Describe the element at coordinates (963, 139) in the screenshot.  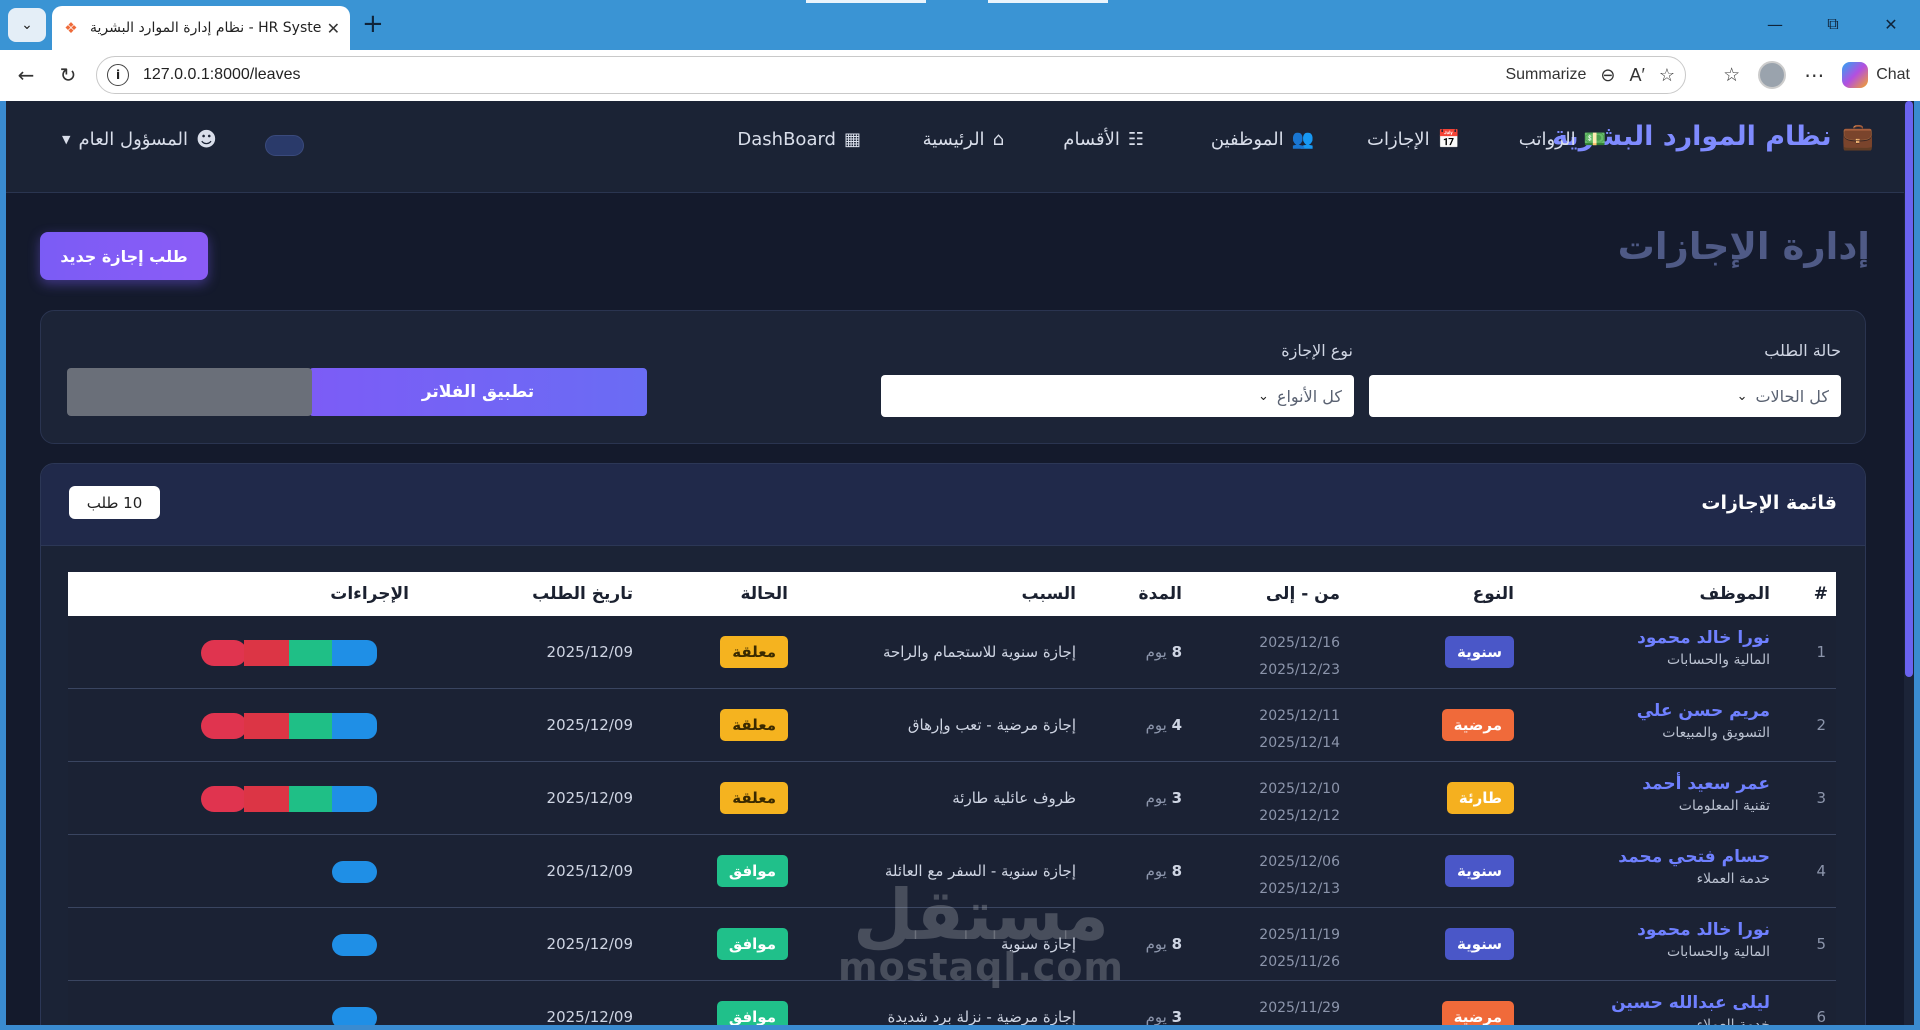
I see `nav-home: ⌂ الرئيسية` at that location.